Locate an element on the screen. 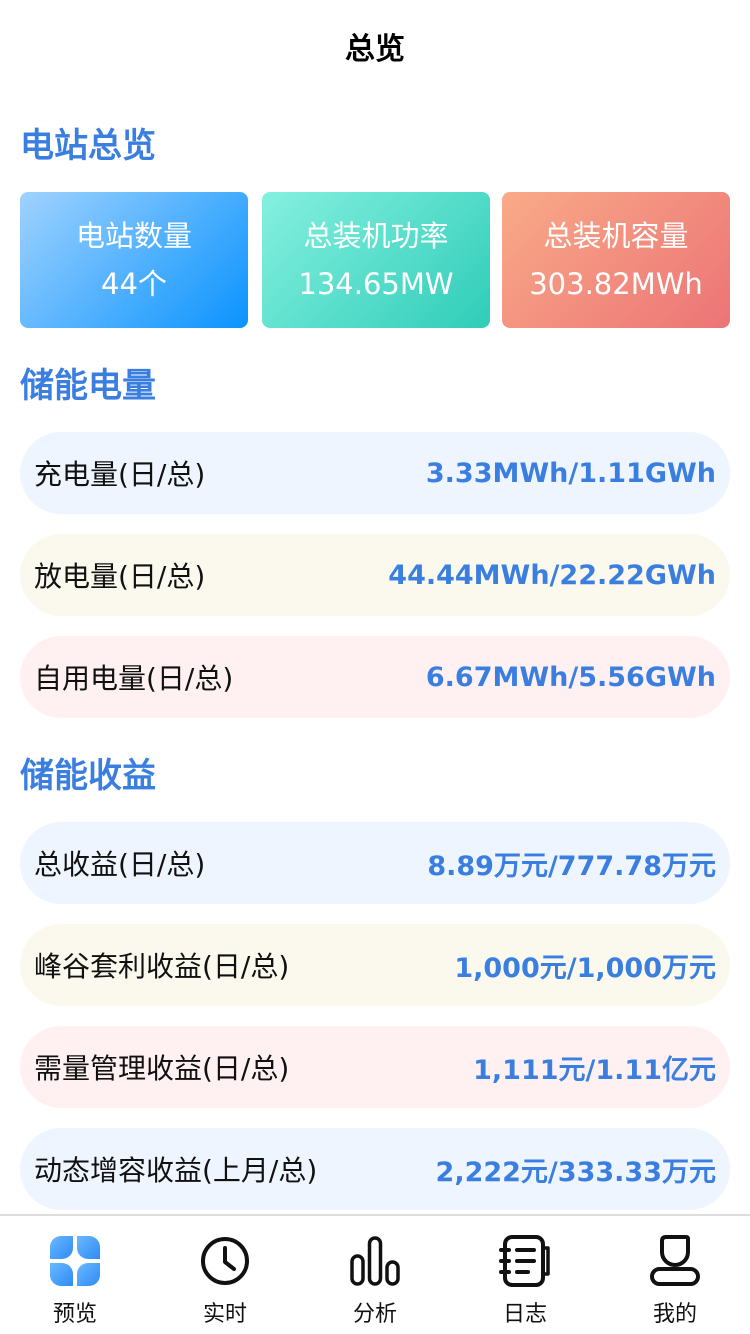  revenue-section-title: 储能收益 is located at coordinates (88, 776).